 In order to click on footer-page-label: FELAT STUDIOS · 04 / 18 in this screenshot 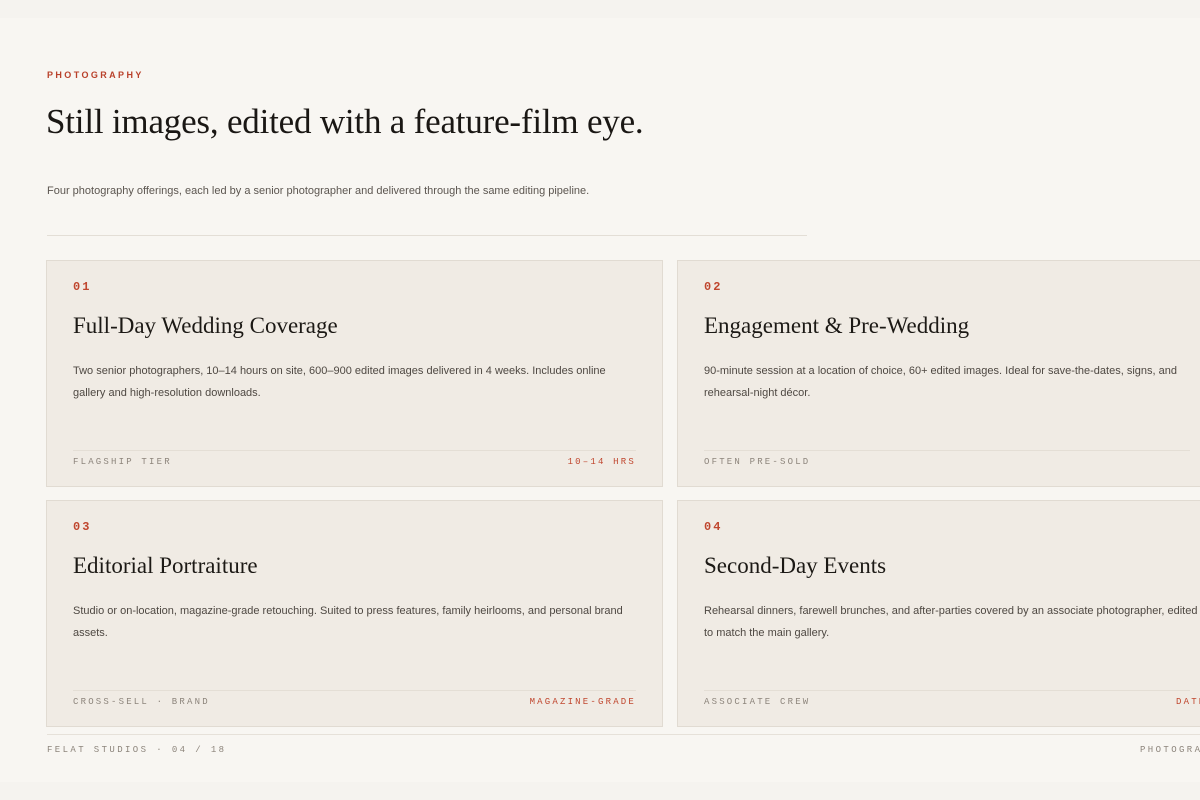, I will do `click(137, 750)`.